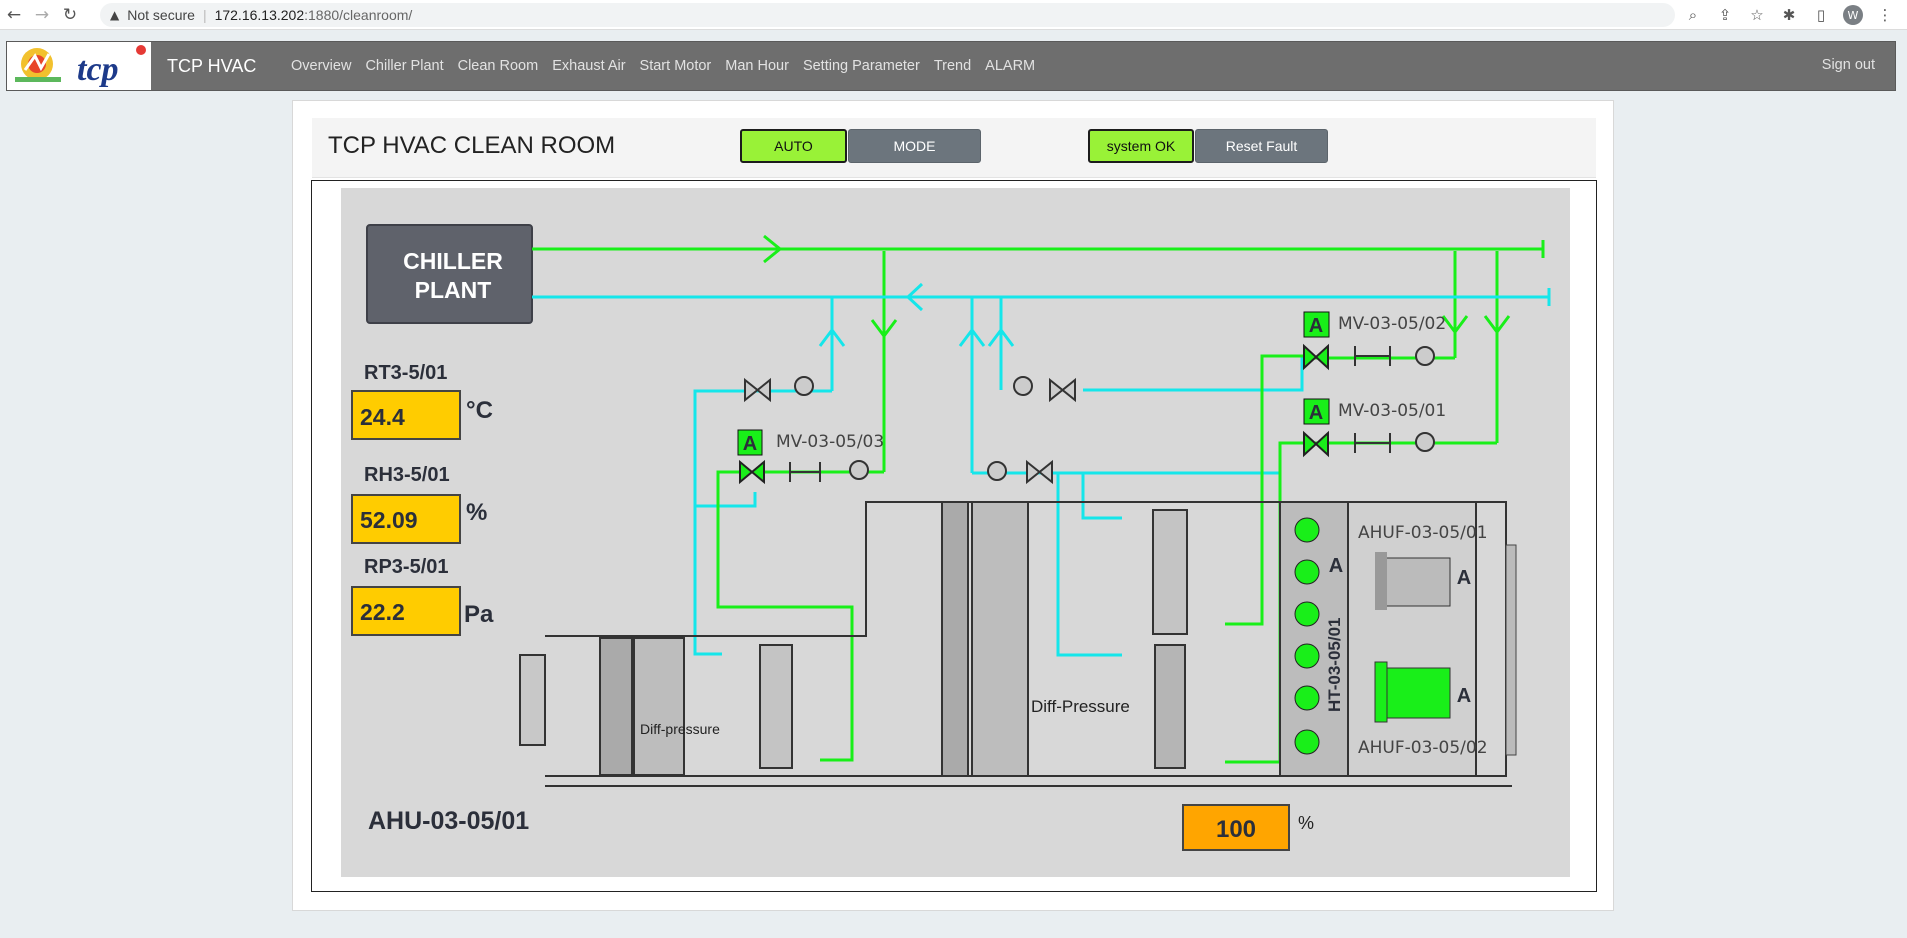  I want to click on forward-arrow-icon: →, so click(42, 15).